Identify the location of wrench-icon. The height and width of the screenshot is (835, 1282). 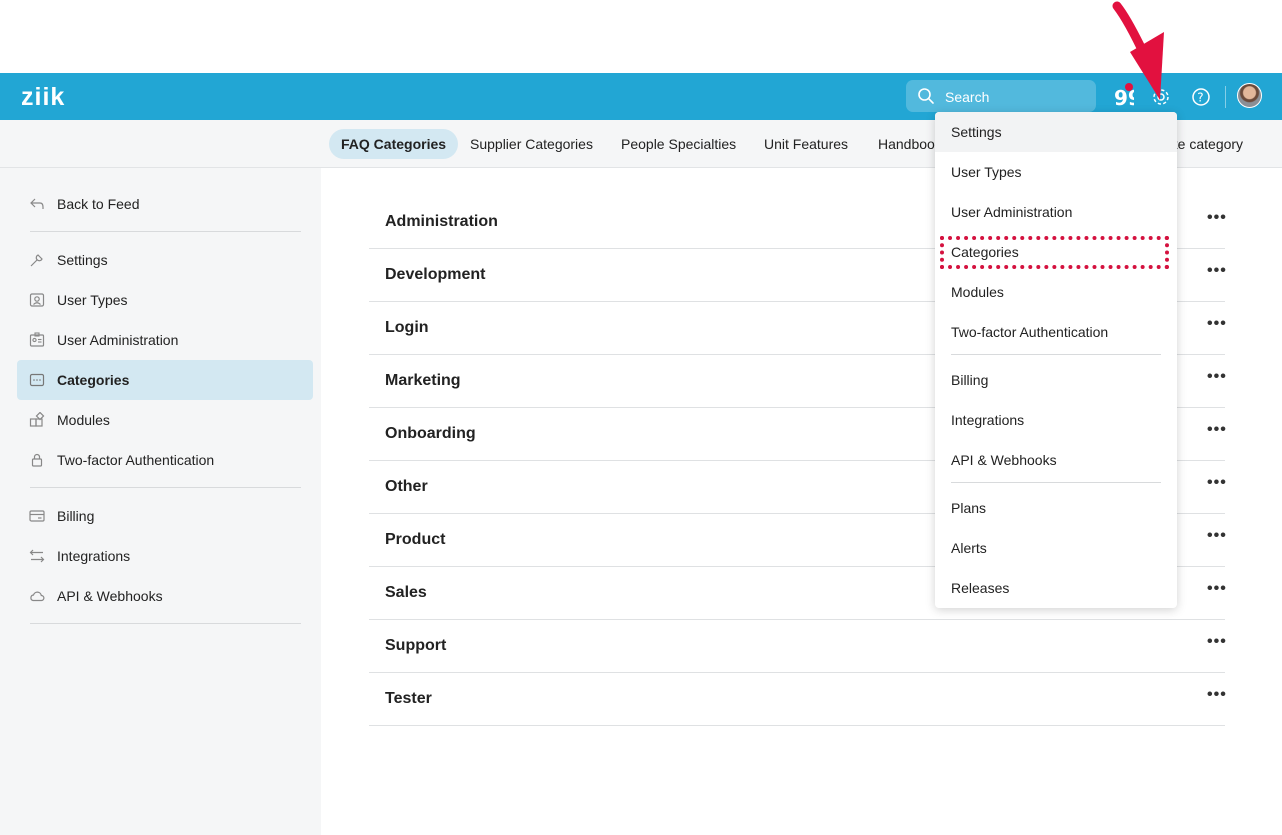
(36, 260).